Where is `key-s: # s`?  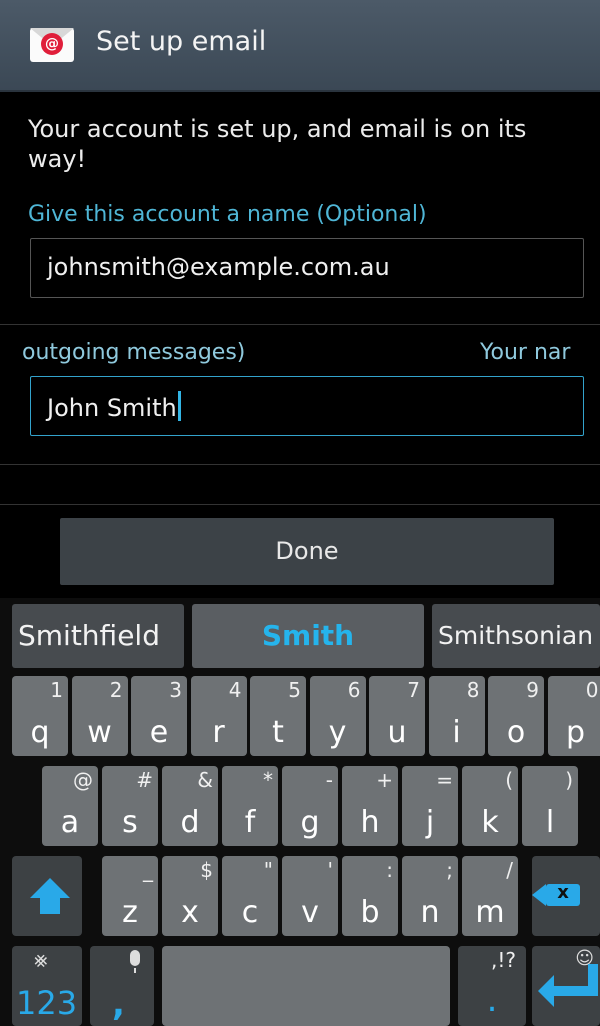
key-s: # s is located at coordinates (130, 806).